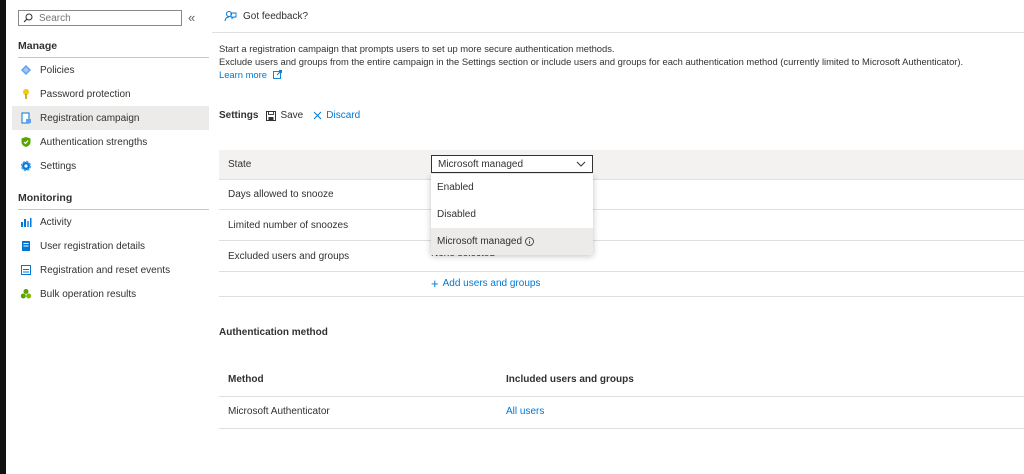 The height and width of the screenshot is (474, 1024). I want to click on sidebar-item-authentication-strengths: Authentication strengths, so click(110, 142).